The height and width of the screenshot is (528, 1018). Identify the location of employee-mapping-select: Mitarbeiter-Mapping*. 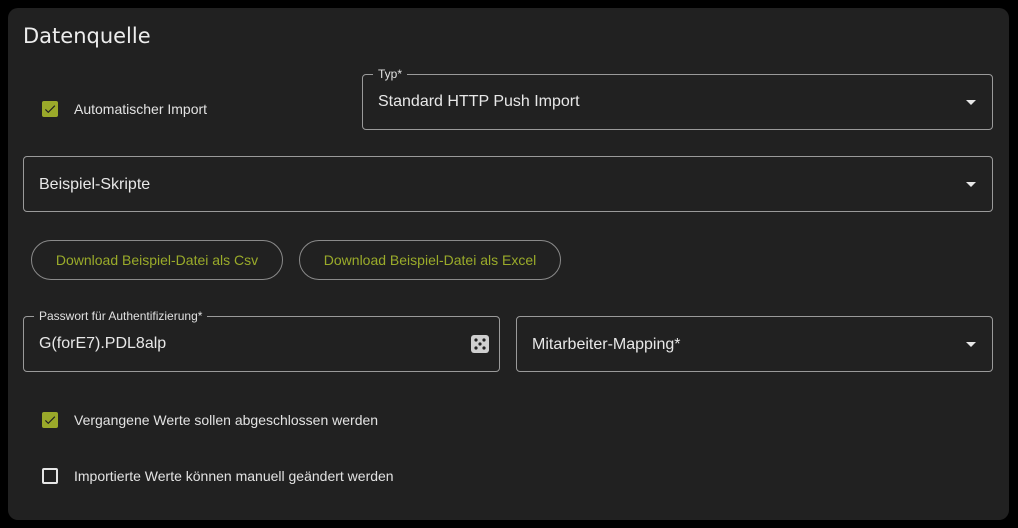
(754, 344).